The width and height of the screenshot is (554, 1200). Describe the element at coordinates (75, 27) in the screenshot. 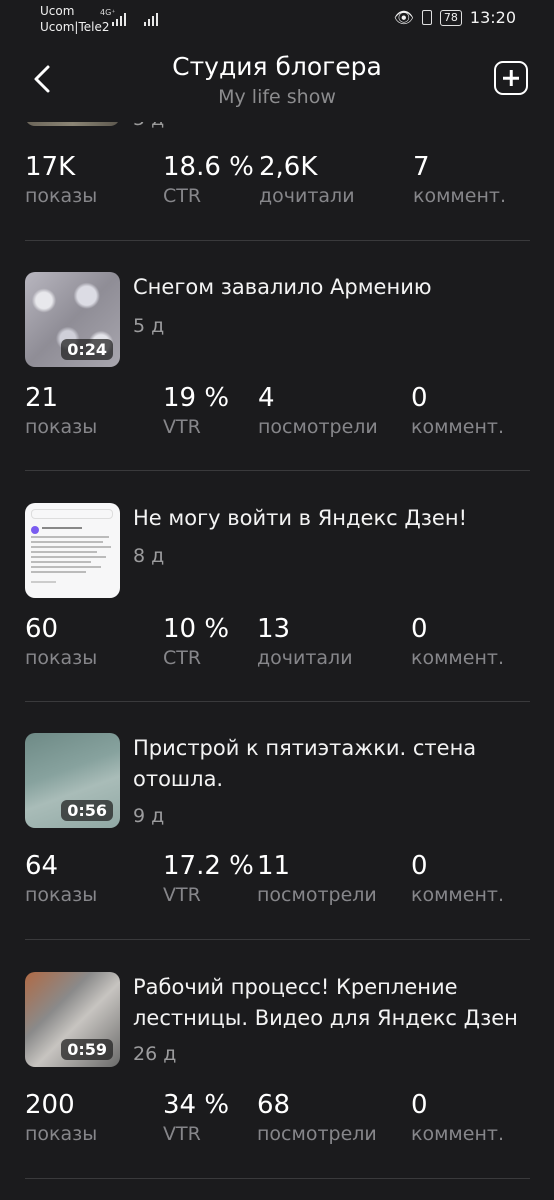

I see `carrier-2: Ucom|Tele2` at that location.